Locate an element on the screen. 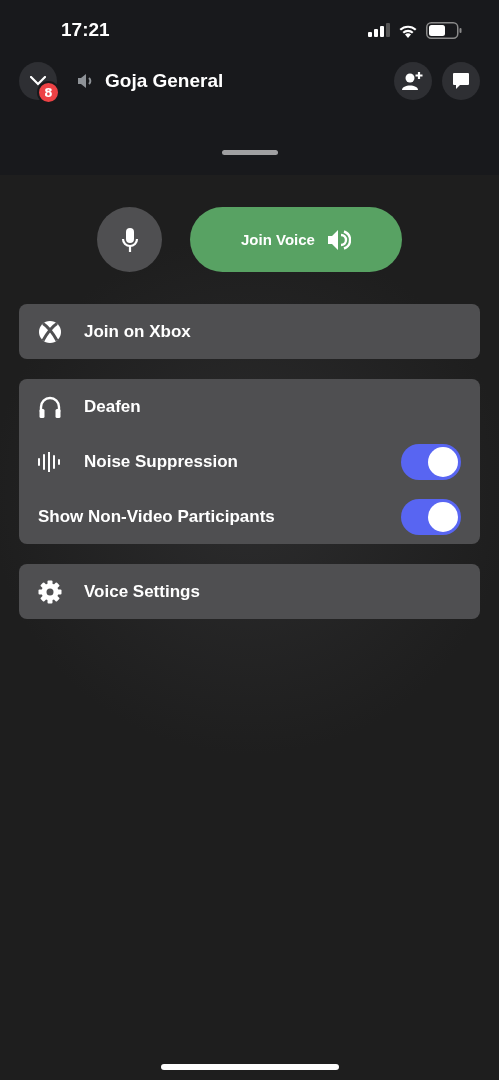 This screenshot has height=1080, width=499. settings-icon is located at coordinates (50, 591).